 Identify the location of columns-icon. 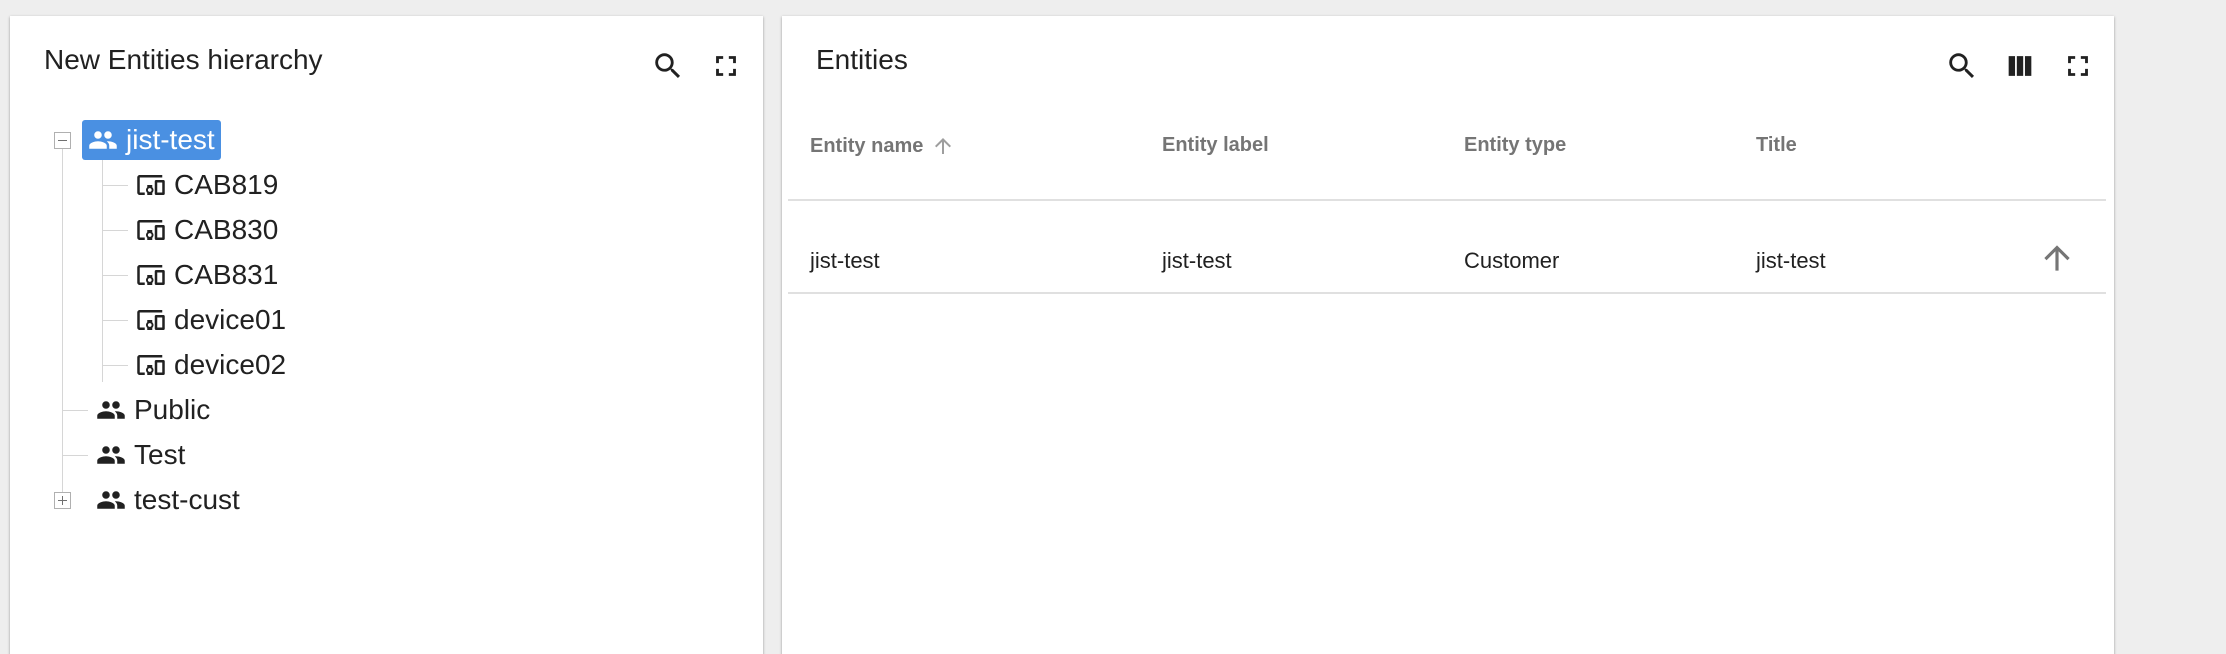
(2020, 66).